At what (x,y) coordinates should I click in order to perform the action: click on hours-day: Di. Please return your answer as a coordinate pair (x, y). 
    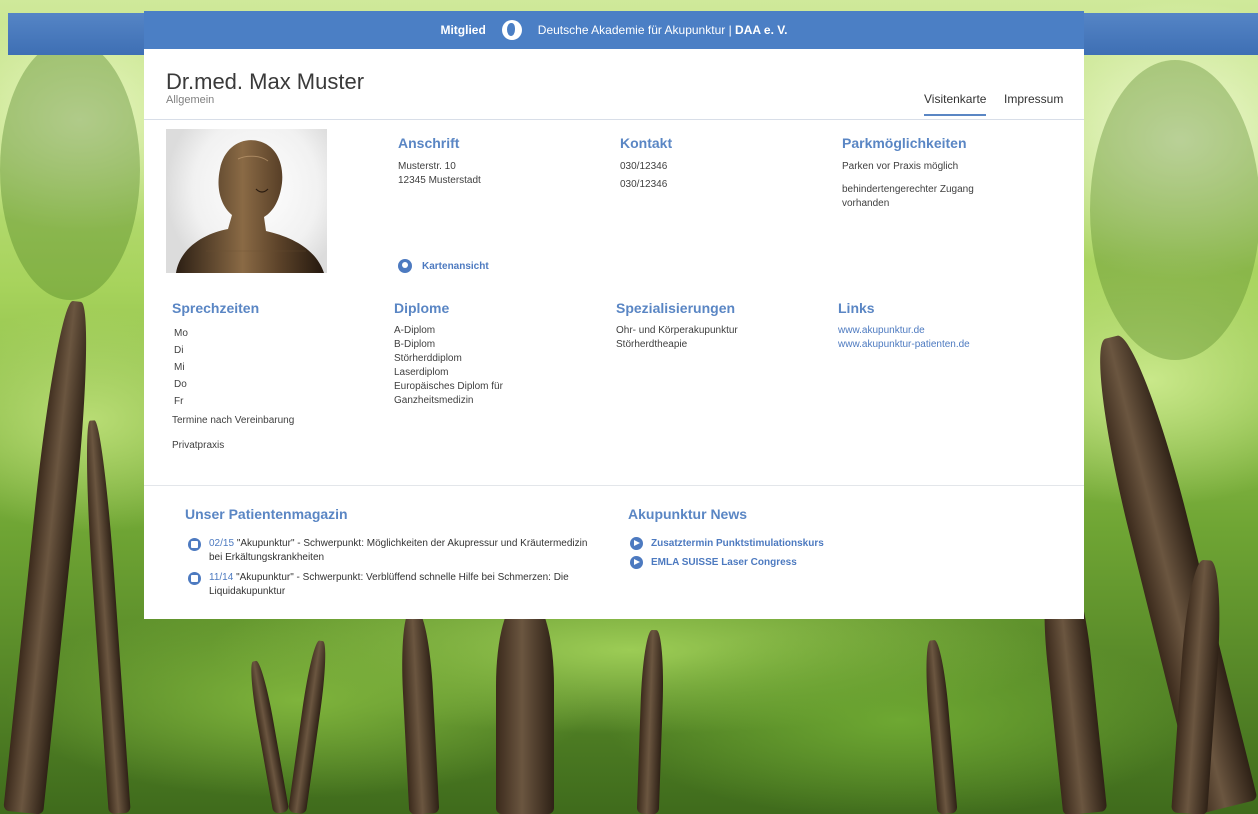
    Looking at the image, I should click on (179, 350).